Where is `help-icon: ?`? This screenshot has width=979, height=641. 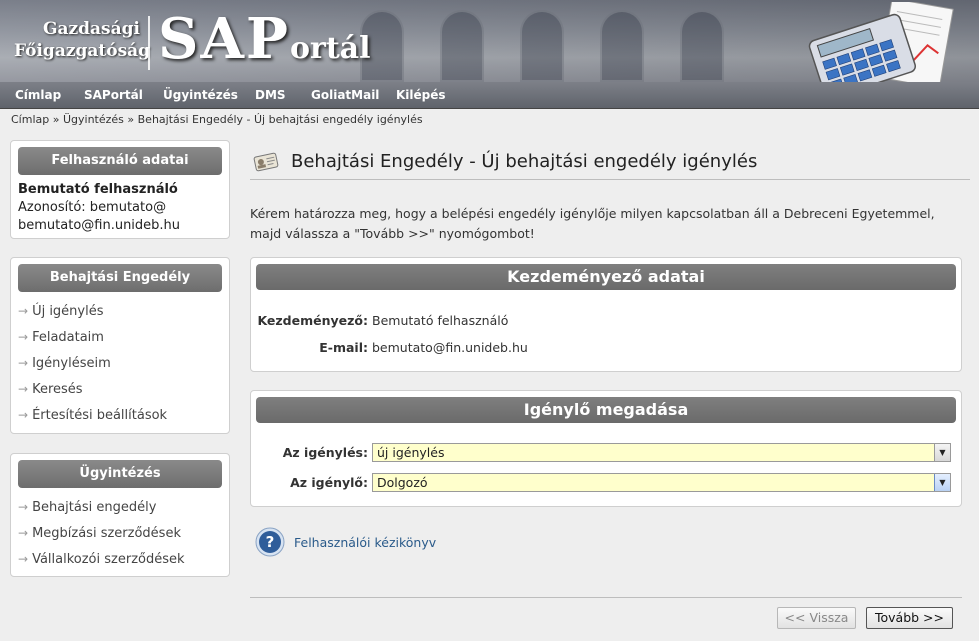 help-icon: ? is located at coordinates (270, 542).